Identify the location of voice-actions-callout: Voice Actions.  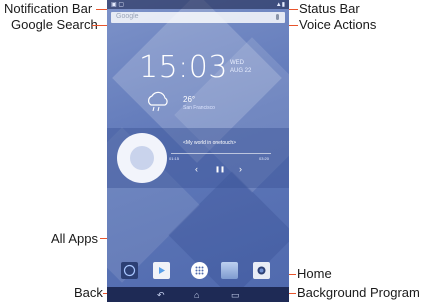
(338, 24).